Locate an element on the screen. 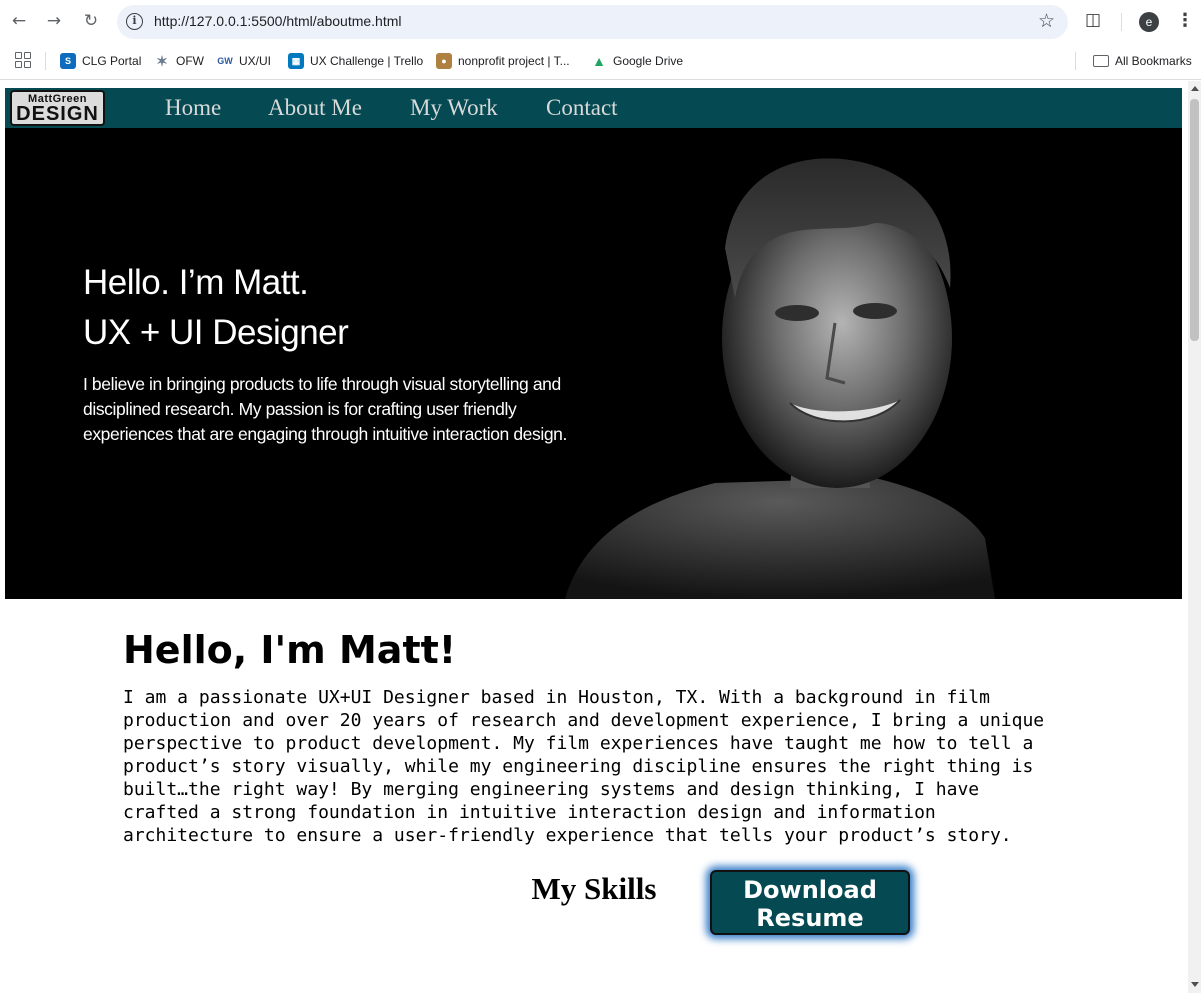 Image resolution: width=1201 pixels, height=993 pixels. about-heading: Hello, I'm Matt! is located at coordinates (290, 650).